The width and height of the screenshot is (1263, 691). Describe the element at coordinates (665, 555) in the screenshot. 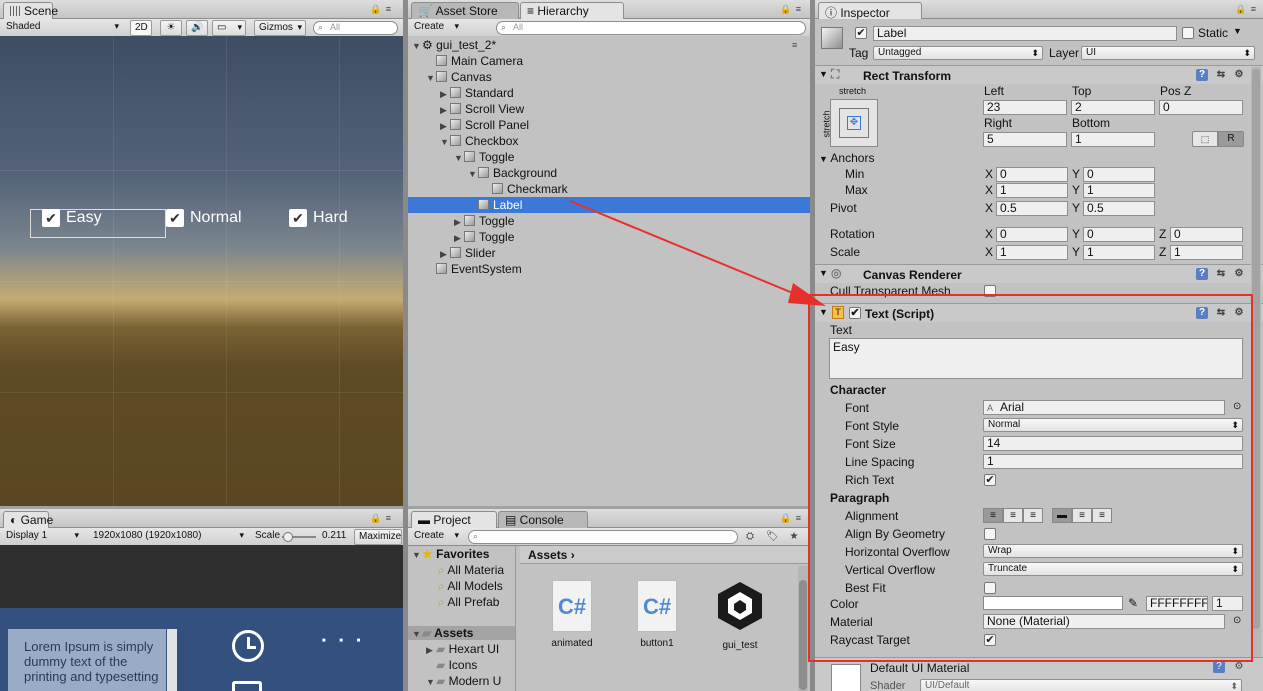

I see `project-breadcrumb: Assets ›` at that location.